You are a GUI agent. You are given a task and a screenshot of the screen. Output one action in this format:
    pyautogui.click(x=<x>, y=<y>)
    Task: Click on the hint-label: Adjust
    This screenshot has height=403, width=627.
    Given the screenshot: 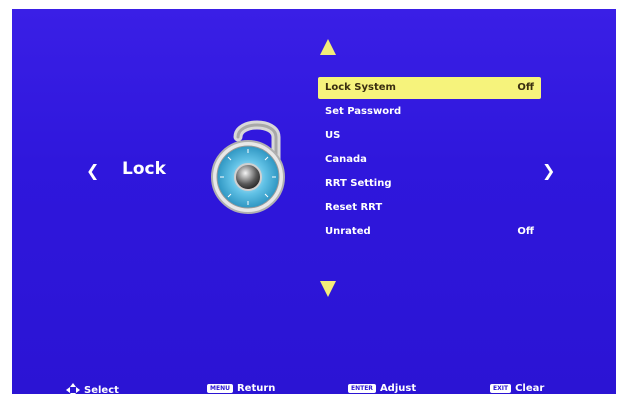 What is the action you would take?
    pyautogui.click(x=398, y=388)
    